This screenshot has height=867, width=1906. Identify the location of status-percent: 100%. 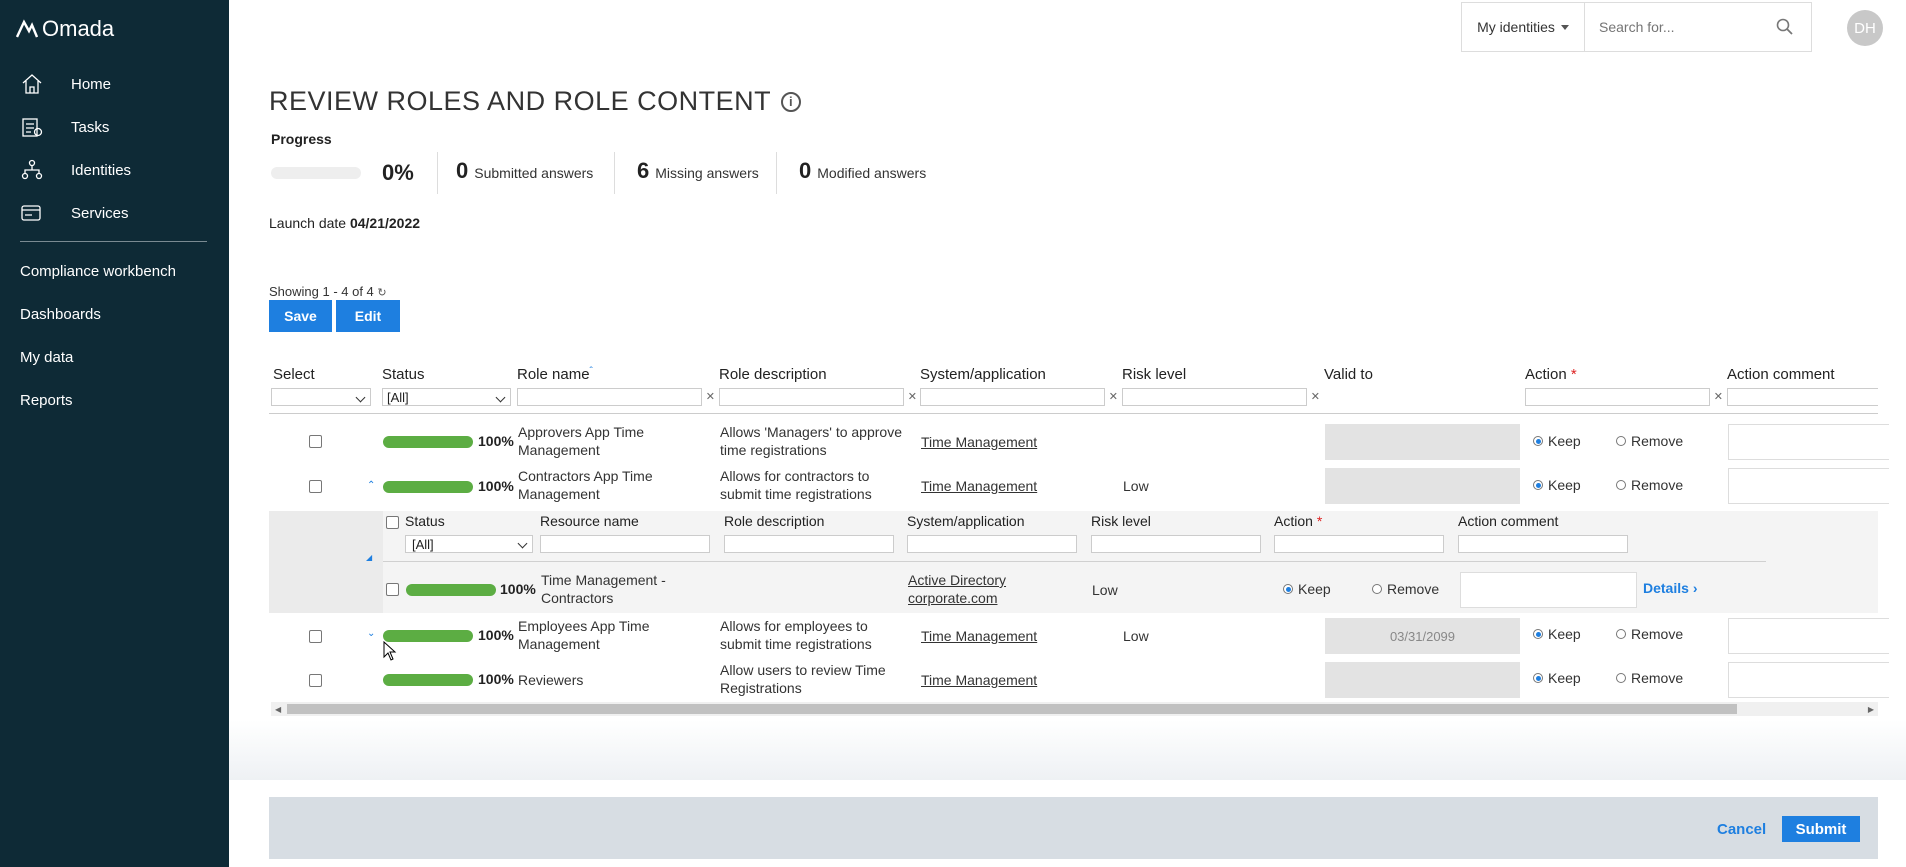
(496, 441).